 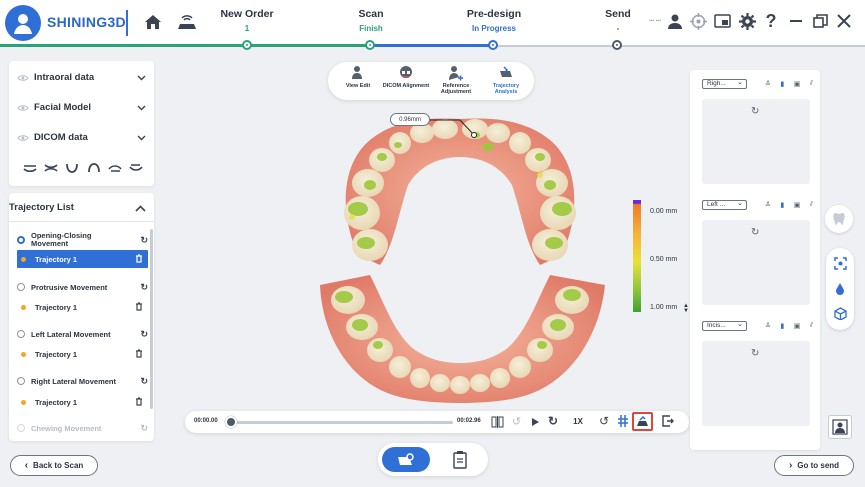 I want to click on reset-view-icon: ↺, so click(x=604, y=421).